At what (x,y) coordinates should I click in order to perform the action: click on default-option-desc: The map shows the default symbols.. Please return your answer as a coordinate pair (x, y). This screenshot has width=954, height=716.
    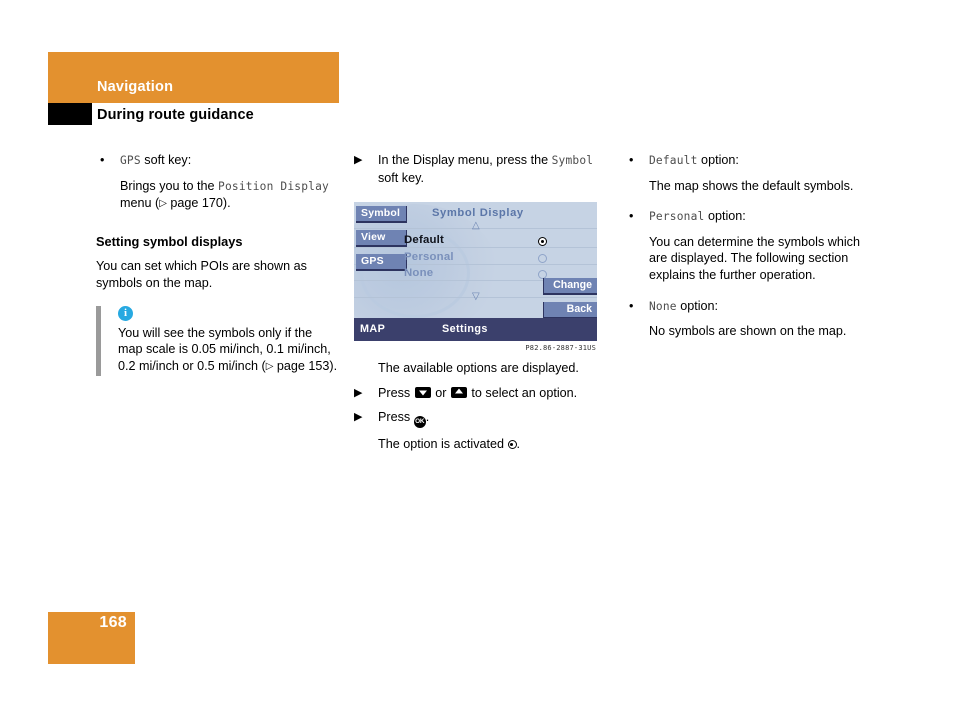
    Looking at the image, I should click on (751, 185).